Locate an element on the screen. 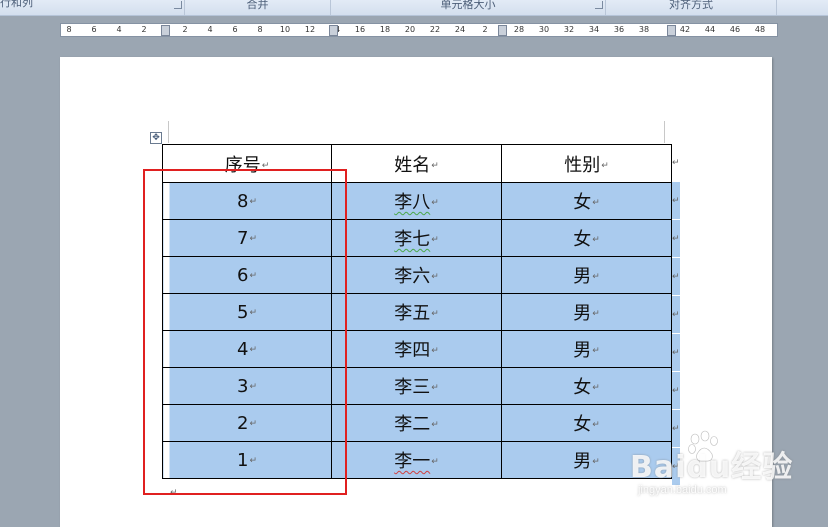 The width and height of the screenshot is (828, 527). ruler-tick-label: 24 is located at coordinates (460, 29).